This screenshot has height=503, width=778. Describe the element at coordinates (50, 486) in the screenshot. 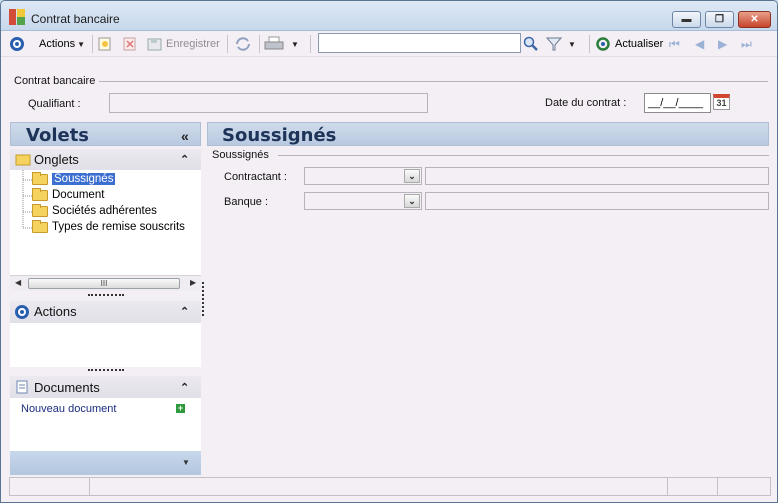

I see `status-cell` at that location.